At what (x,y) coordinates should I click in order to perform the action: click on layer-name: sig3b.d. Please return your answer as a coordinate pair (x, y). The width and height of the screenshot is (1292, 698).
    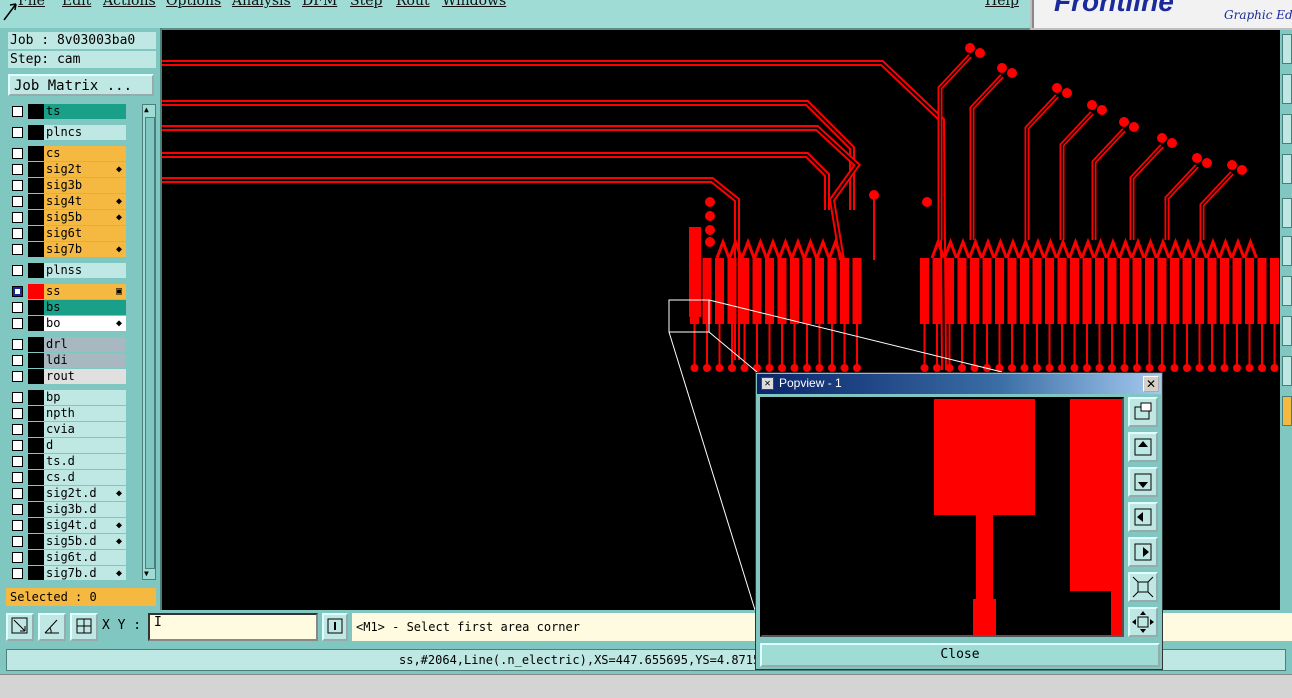
    Looking at the image, I should click on (85, 509).